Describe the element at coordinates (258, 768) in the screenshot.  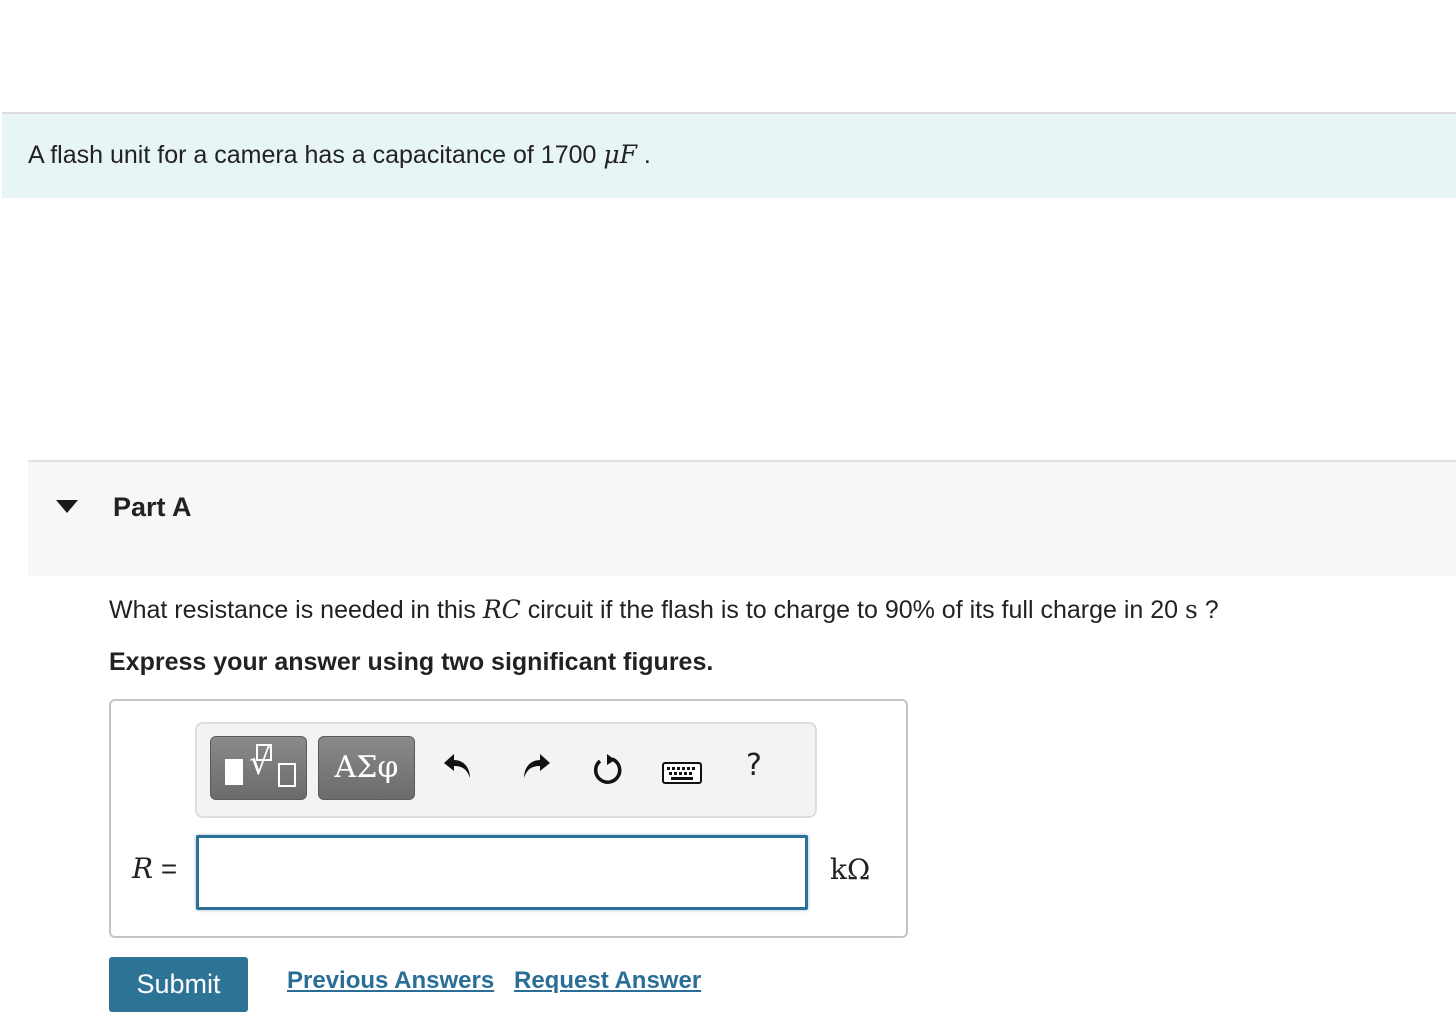
I see `templates-button: √` at that location.